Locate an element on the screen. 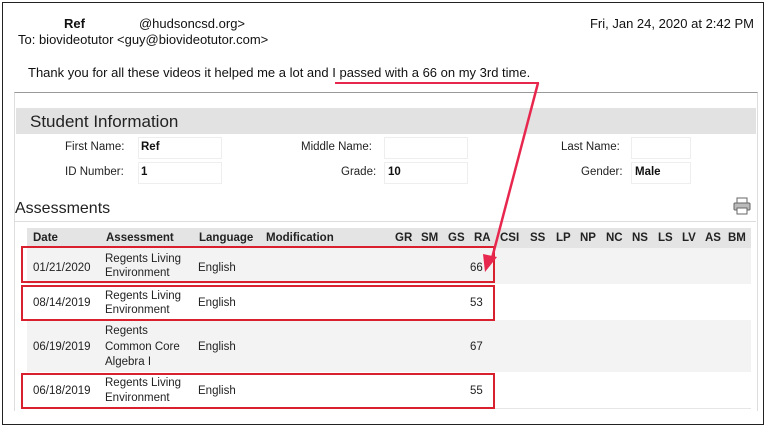 This screenshot has height=429, width=768. first-name-value: Ref is located at coordinates (150, 147).